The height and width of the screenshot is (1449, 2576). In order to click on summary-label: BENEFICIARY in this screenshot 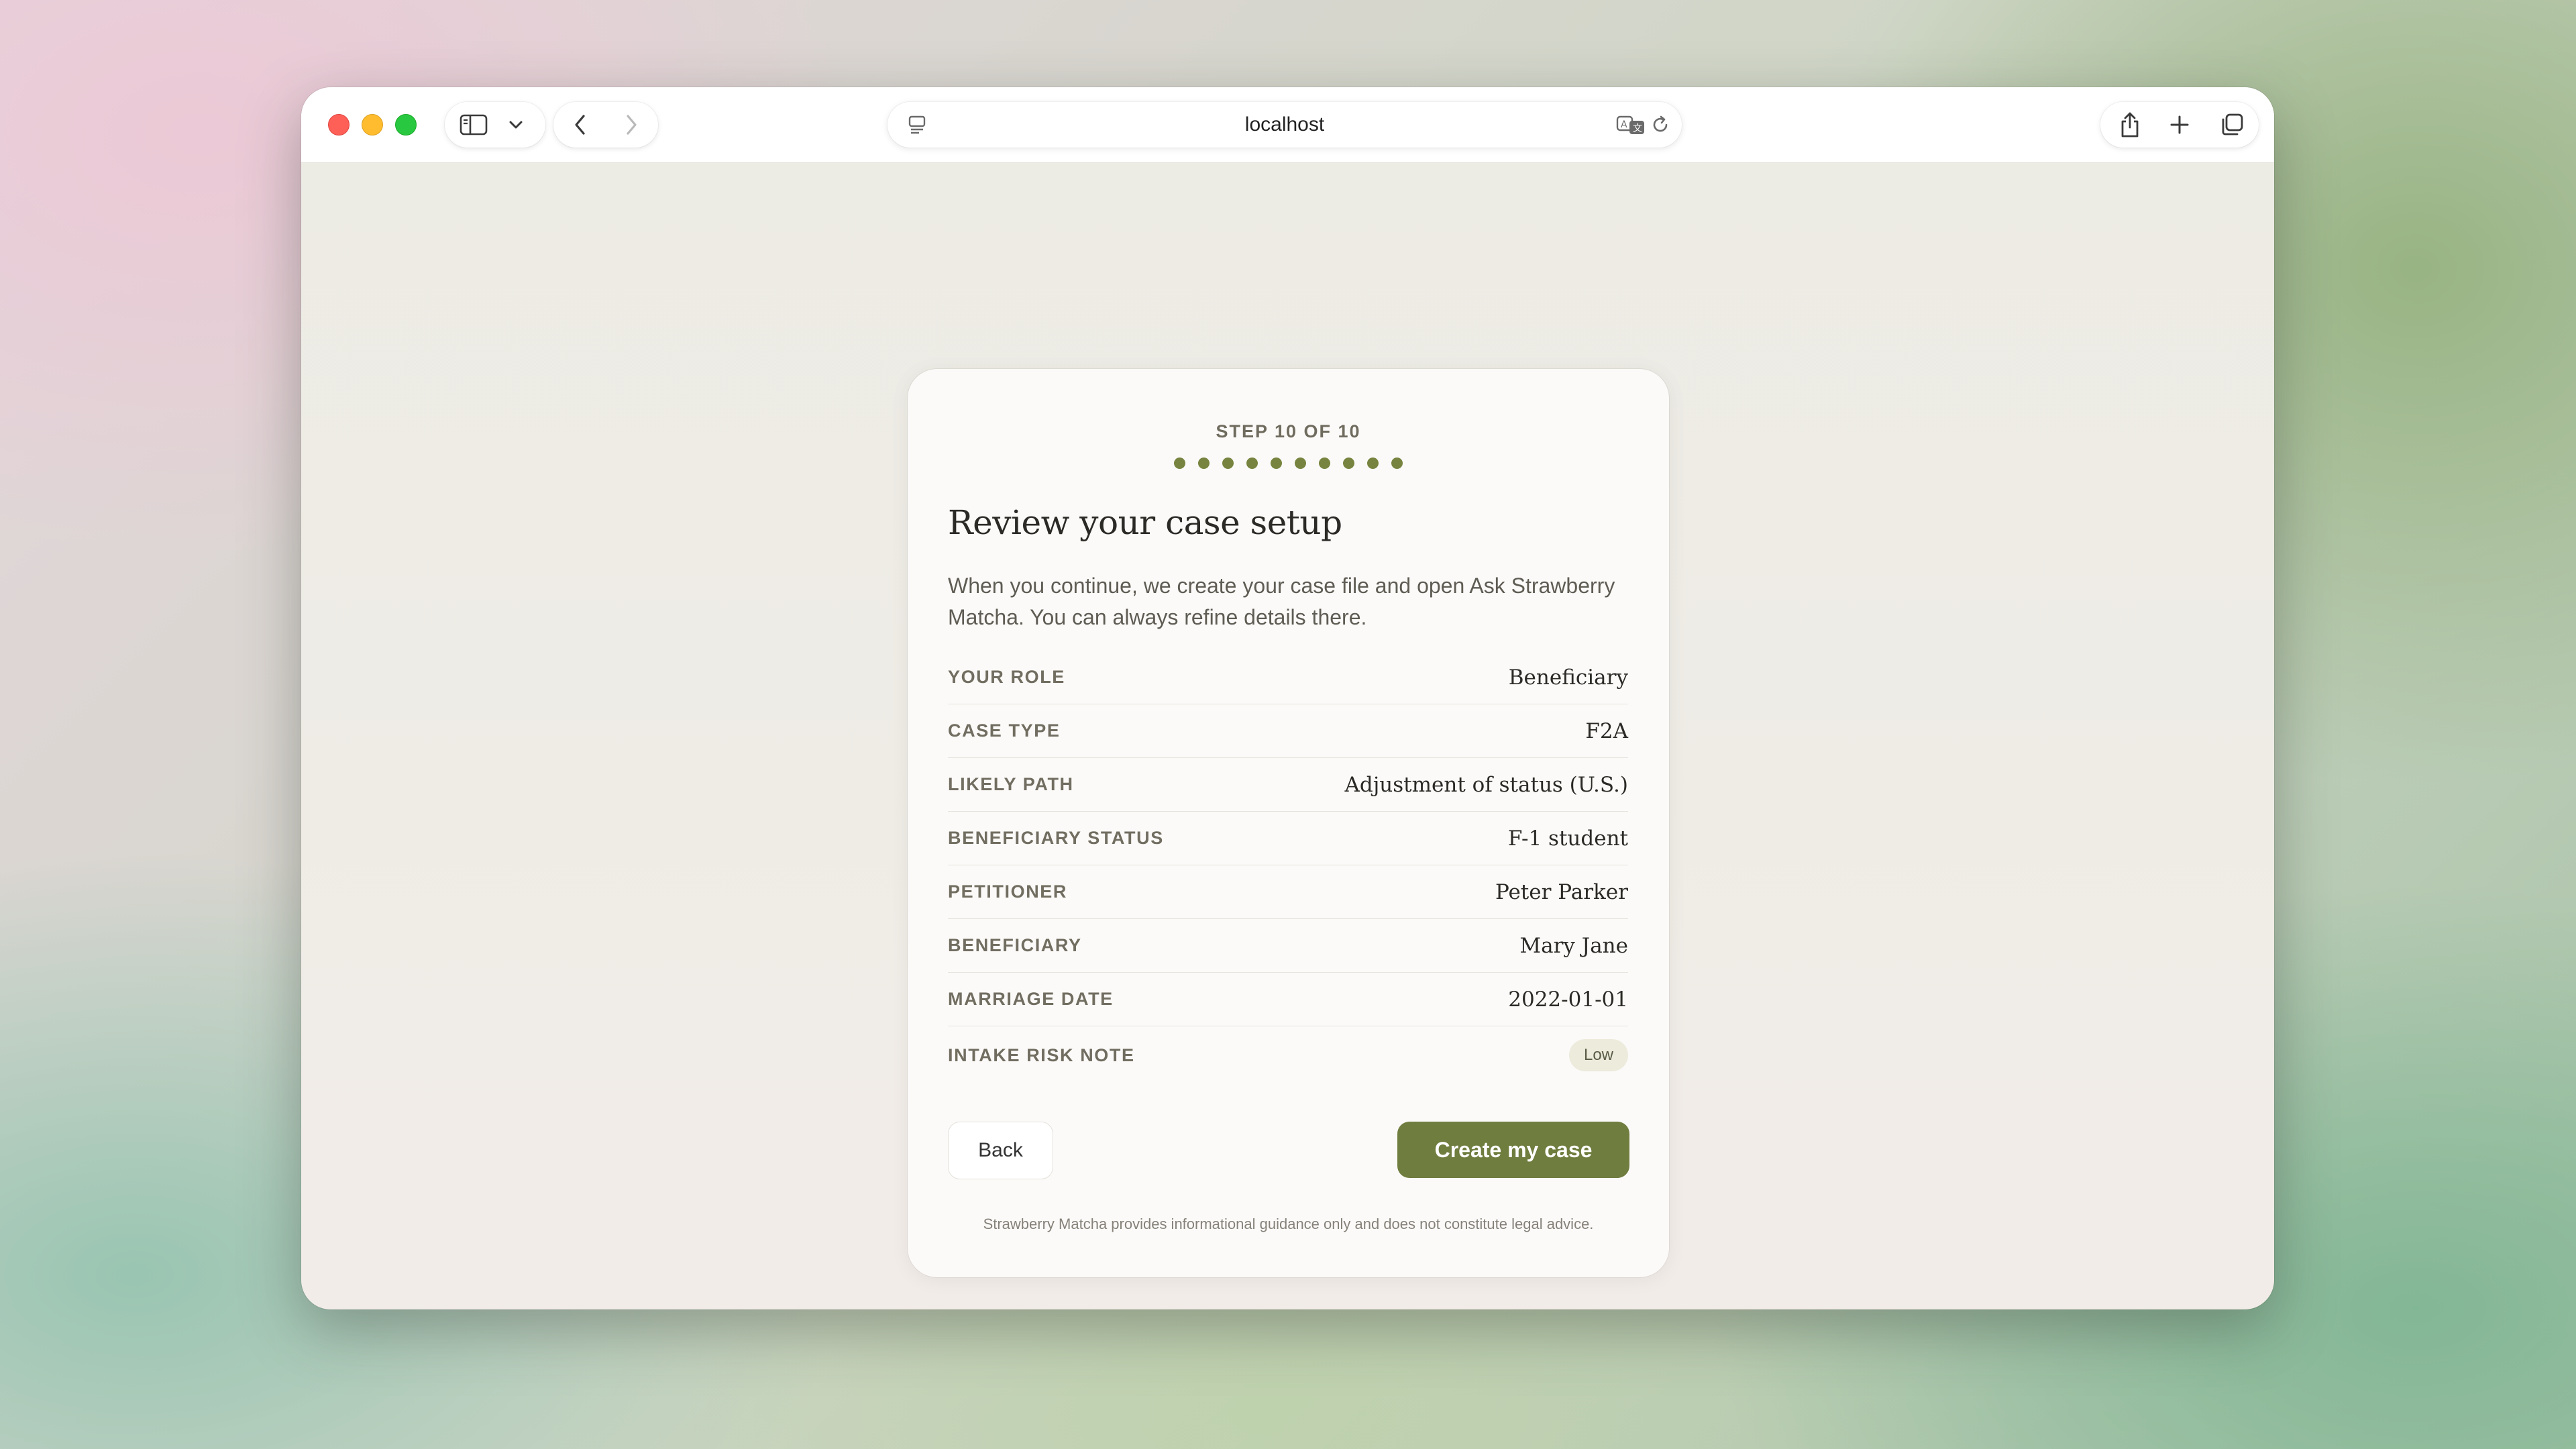, I will do `click(1015, 945)`.